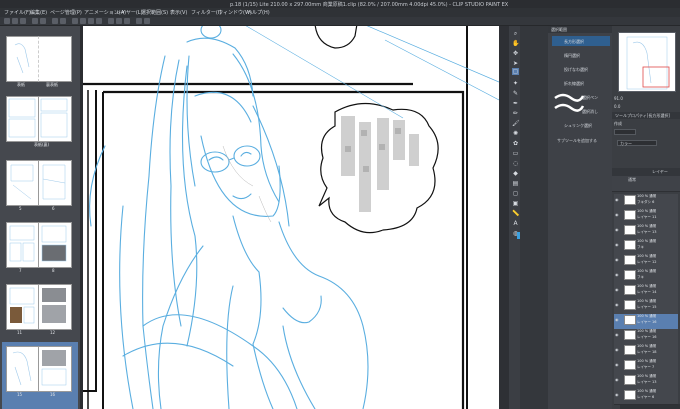 The image size is (680, 409). What do you see at coordinates (111, 21) in the screenshot?
I see `grid-icon` at bounding box center [111, 21].